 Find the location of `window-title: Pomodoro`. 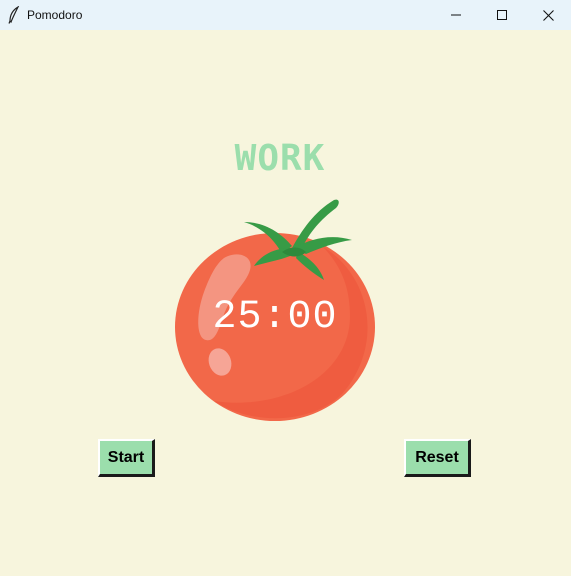

window-title: Pomodoro is located at coordinates (55, 15).